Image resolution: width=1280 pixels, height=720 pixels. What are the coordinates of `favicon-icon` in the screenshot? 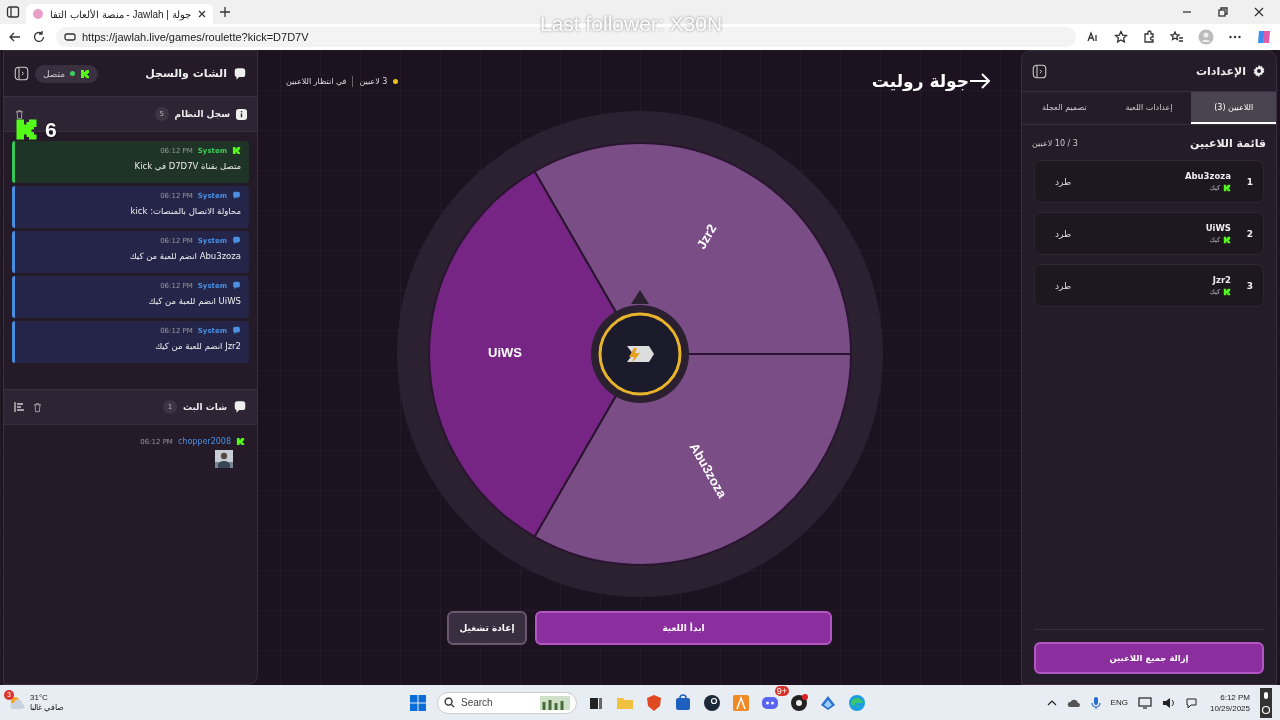 It's located at (38, 14).